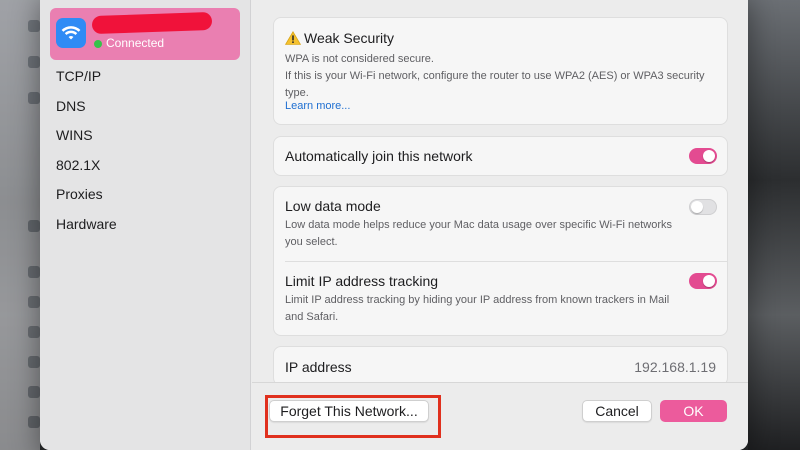  I want to click on row-divider, so click(506, 261).